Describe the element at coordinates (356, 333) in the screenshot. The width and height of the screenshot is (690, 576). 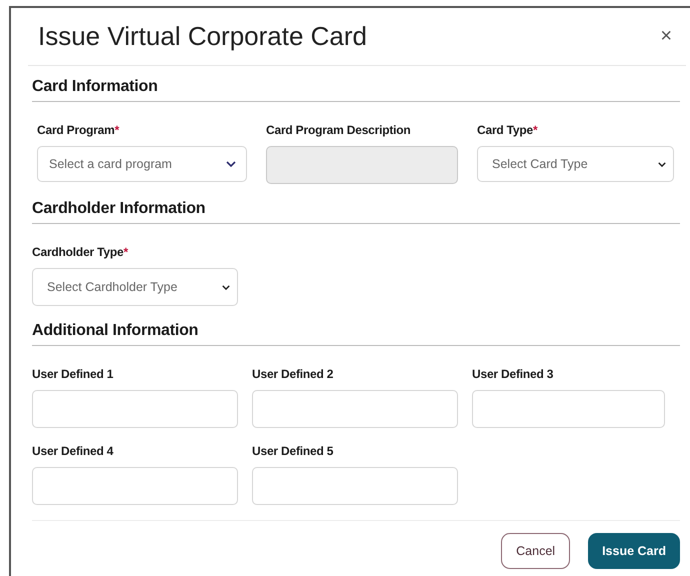
I see `section-heading: Additional Information` at that location.